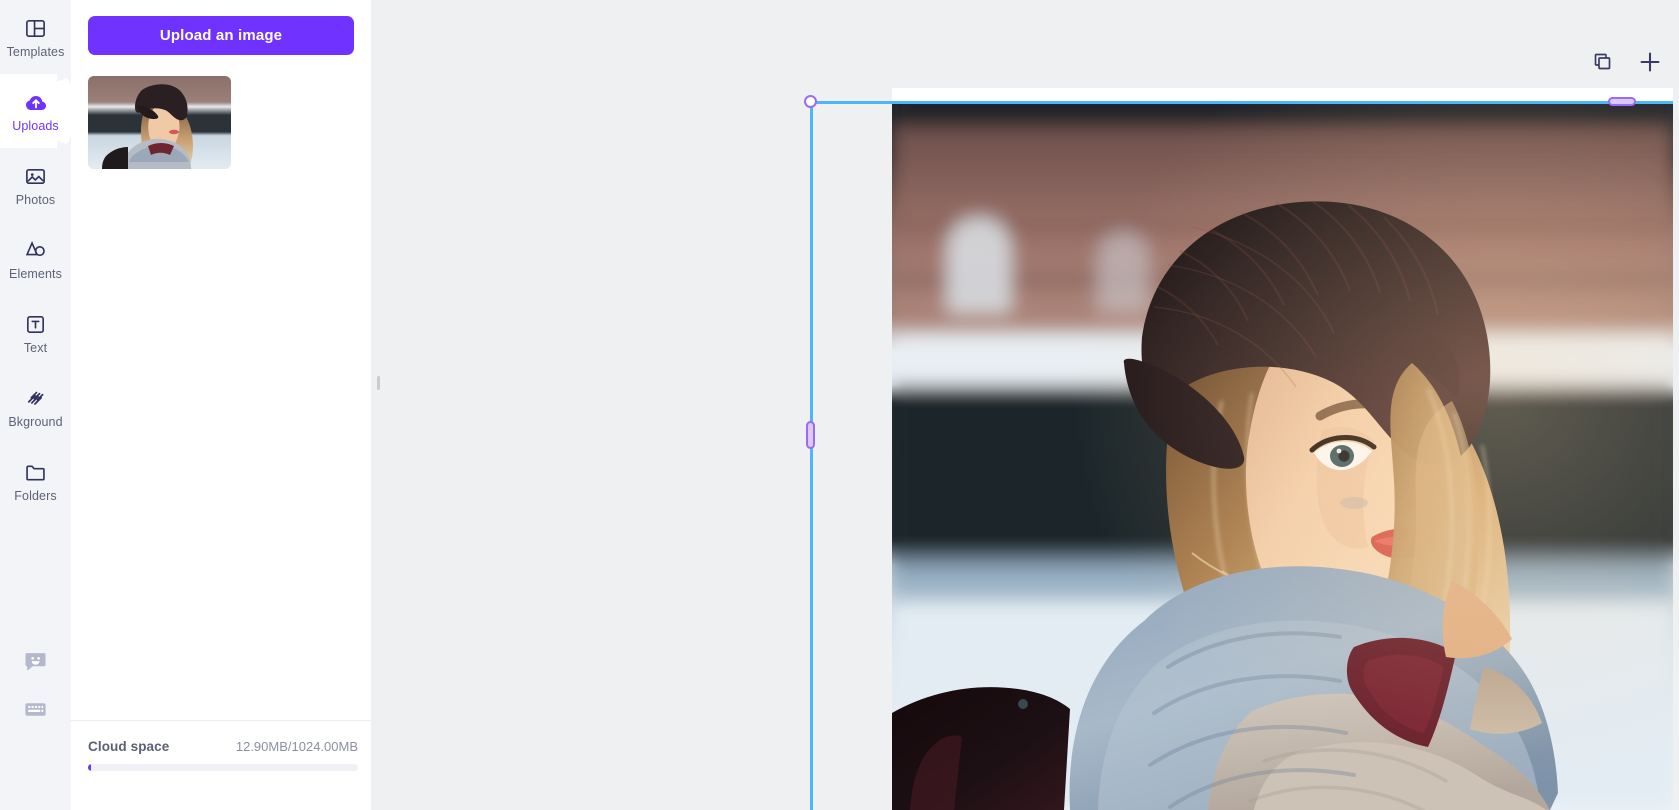 The height and width of the screenshot is (810, 1679). What do you see at coordinates (36, 399) in the screenshot?
I see `pattern-icon` at bounding box center [36, 399].